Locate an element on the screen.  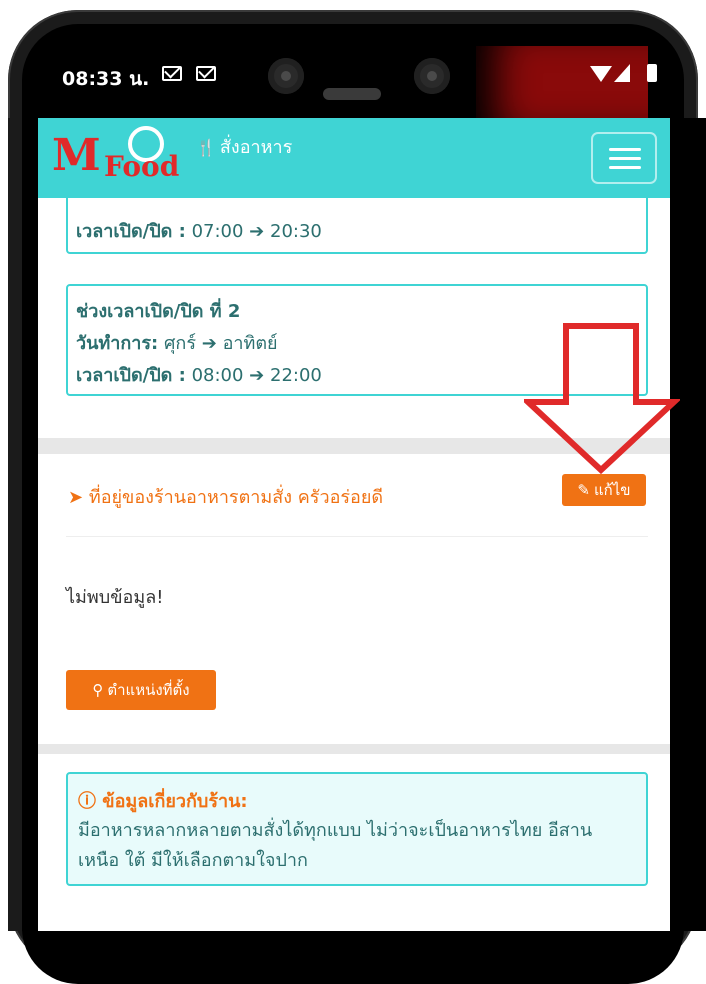
hours-title: ช่วงเวลาเปิด/ปิด ที่ 2 is located at coordinates (158, 311).